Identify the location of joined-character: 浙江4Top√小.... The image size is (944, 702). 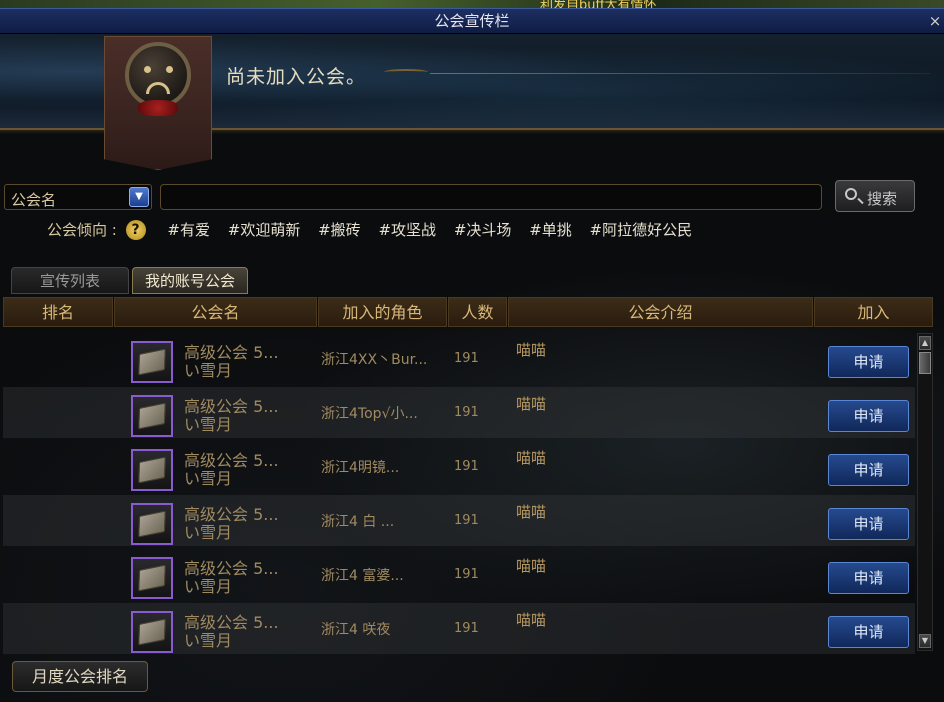
(369, 414).